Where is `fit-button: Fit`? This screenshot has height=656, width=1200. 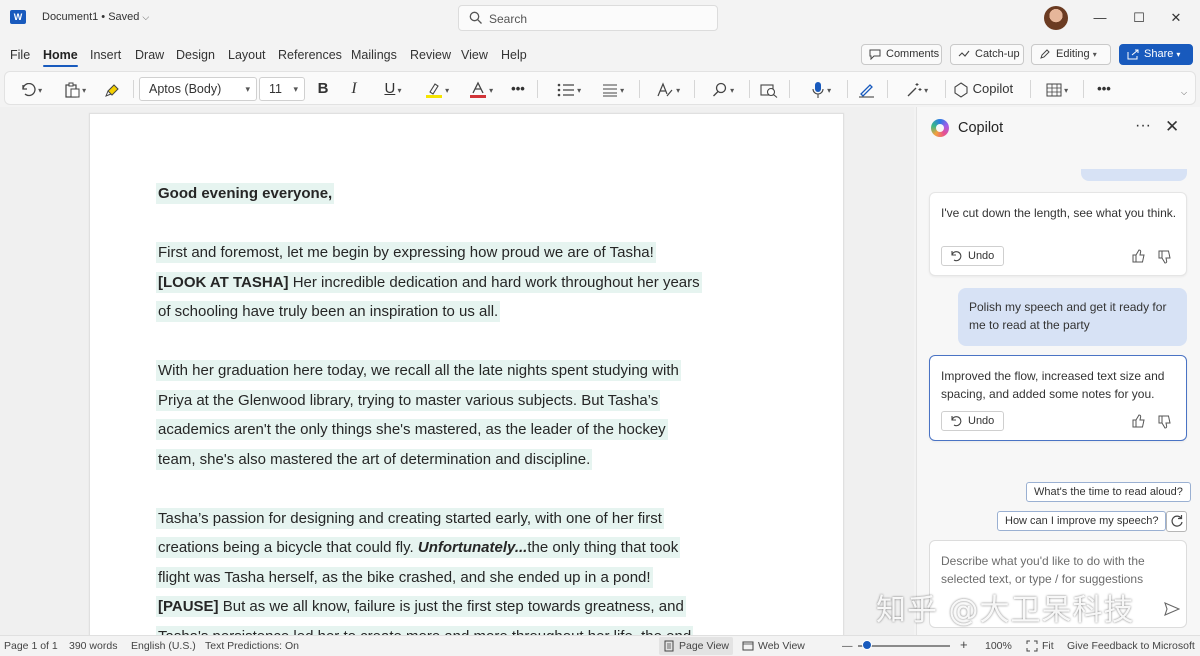 fit-button: Fit is located at coordinates (1038, 646).